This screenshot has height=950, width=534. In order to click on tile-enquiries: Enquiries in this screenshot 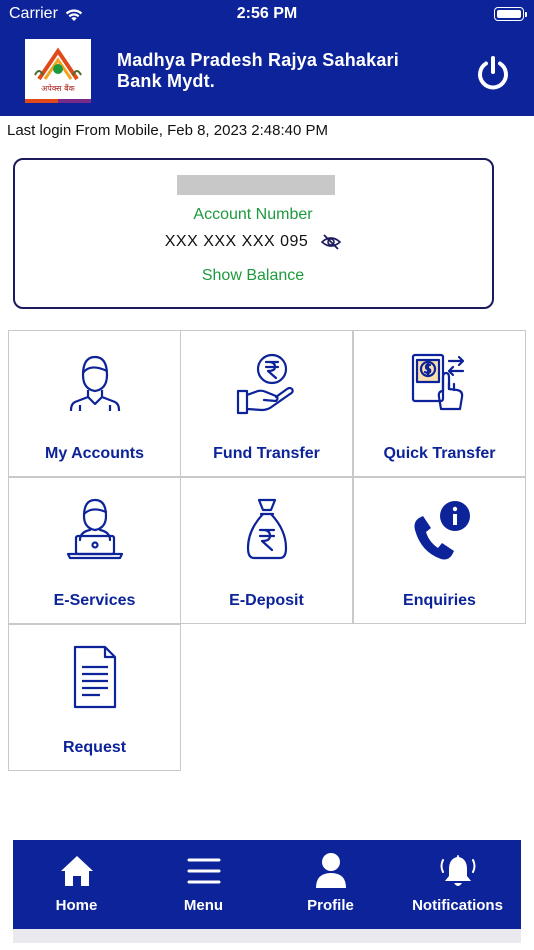, I will do `click(439, 550)`.